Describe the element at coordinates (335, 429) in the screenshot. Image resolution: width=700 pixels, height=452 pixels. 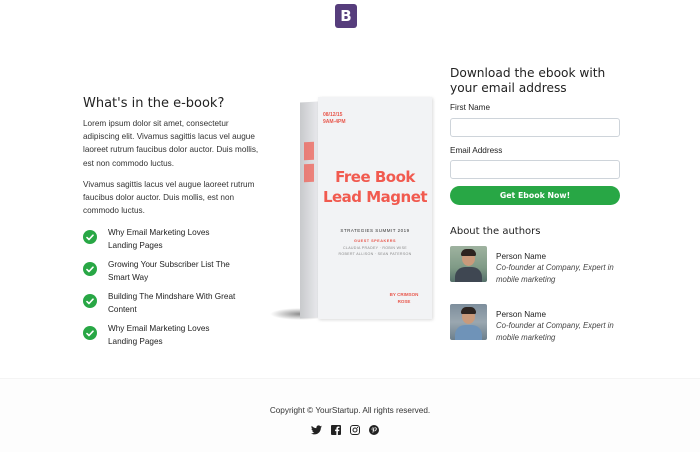
I see `facebook-icon` at that location.